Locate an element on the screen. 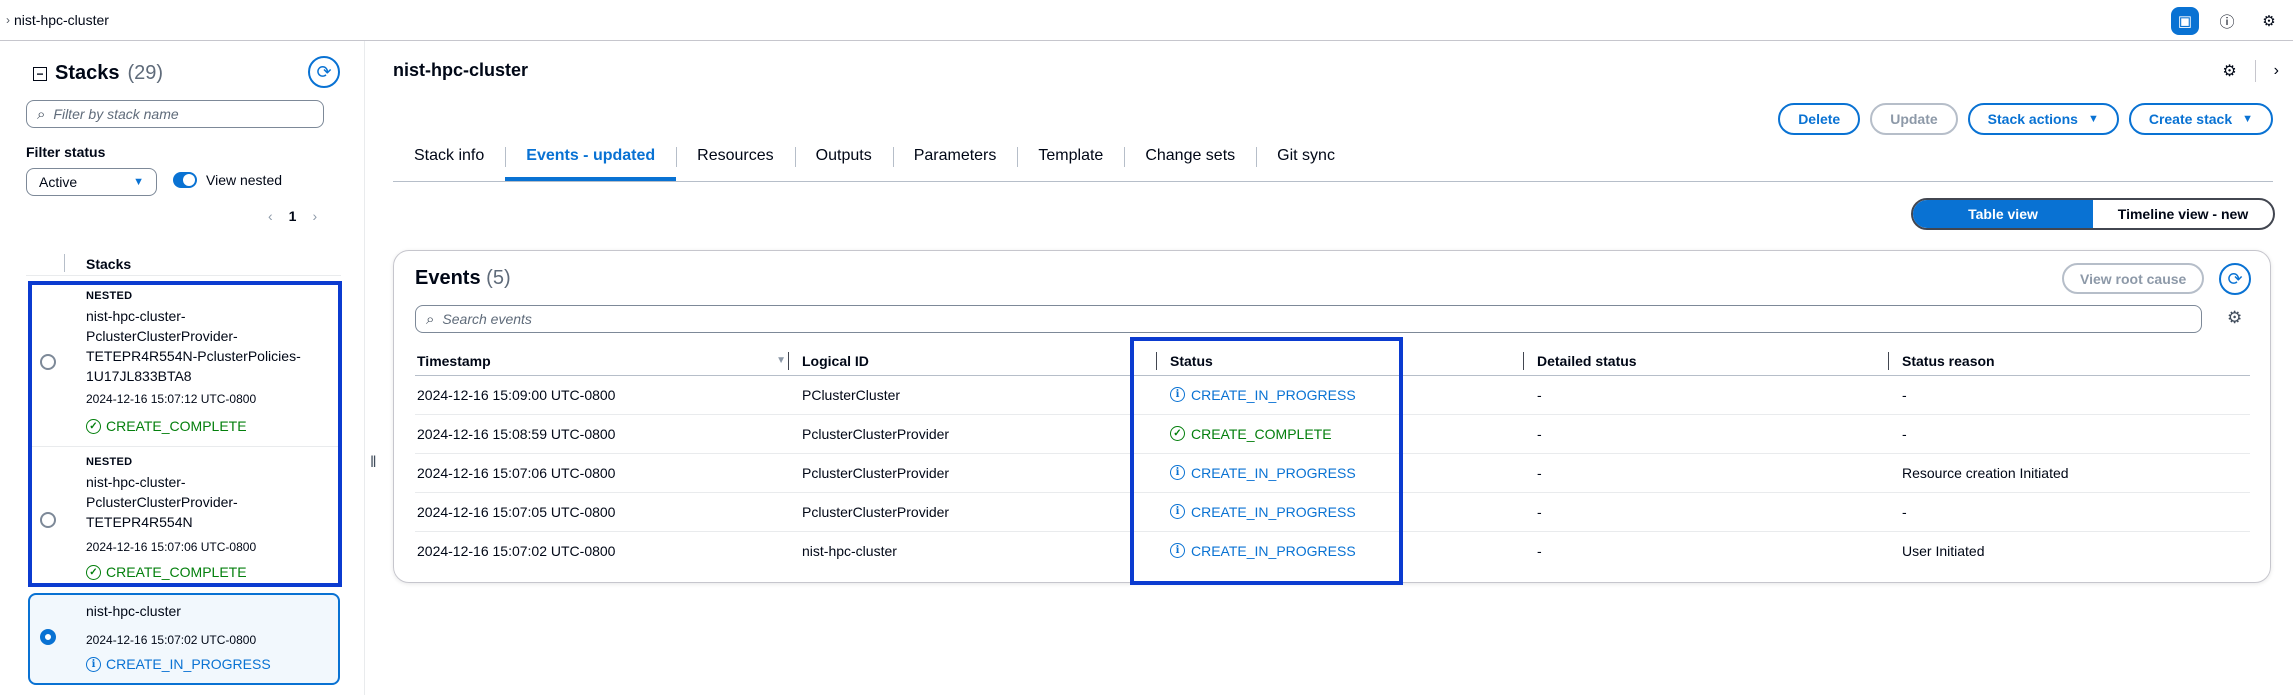 The image size is (2293, 695). cell-logical-id: nist-hpc-cluster is located at coordinates (849, 550).